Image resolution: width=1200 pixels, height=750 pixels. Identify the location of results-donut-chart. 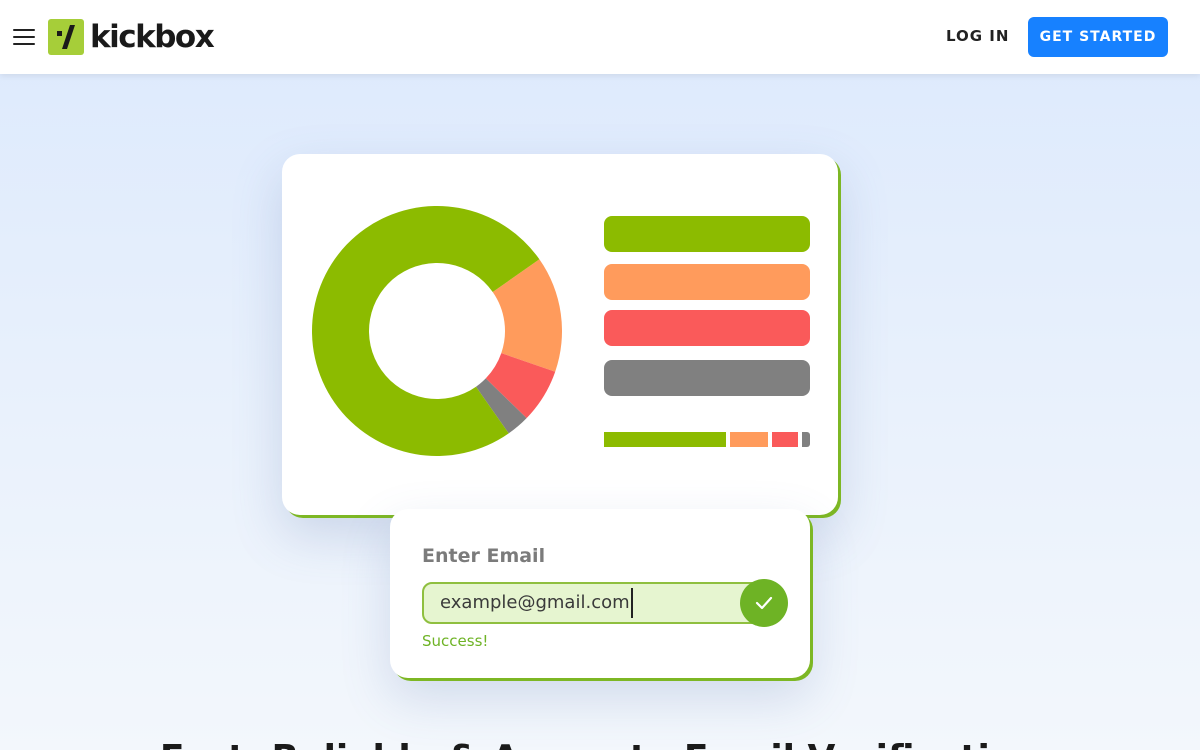
(437, 331).